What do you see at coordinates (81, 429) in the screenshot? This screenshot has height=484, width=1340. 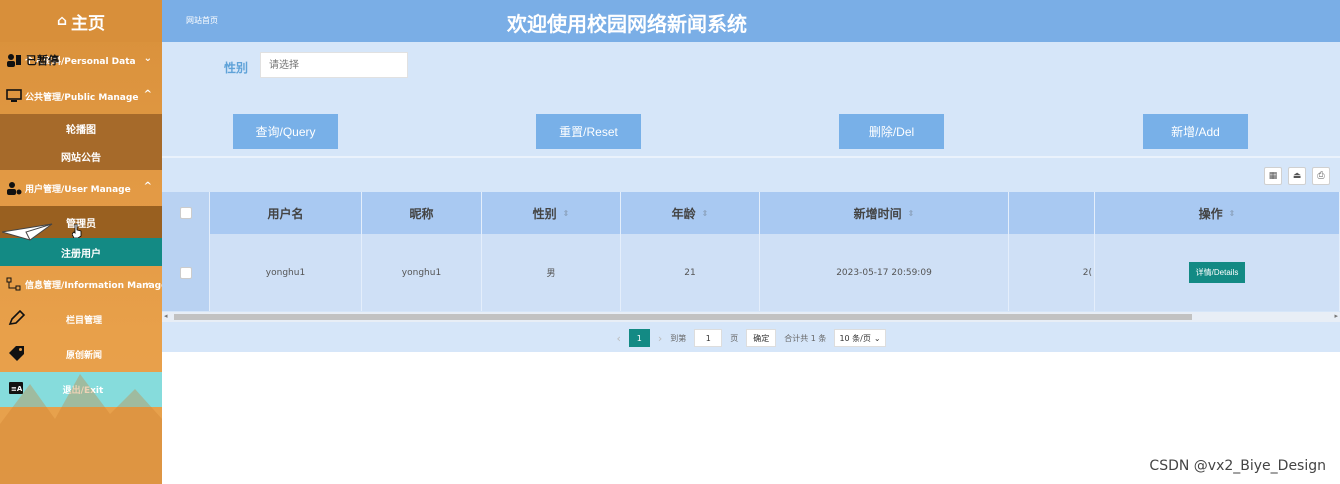 I see `mountain-decoration` at bounding box center [81, 429].